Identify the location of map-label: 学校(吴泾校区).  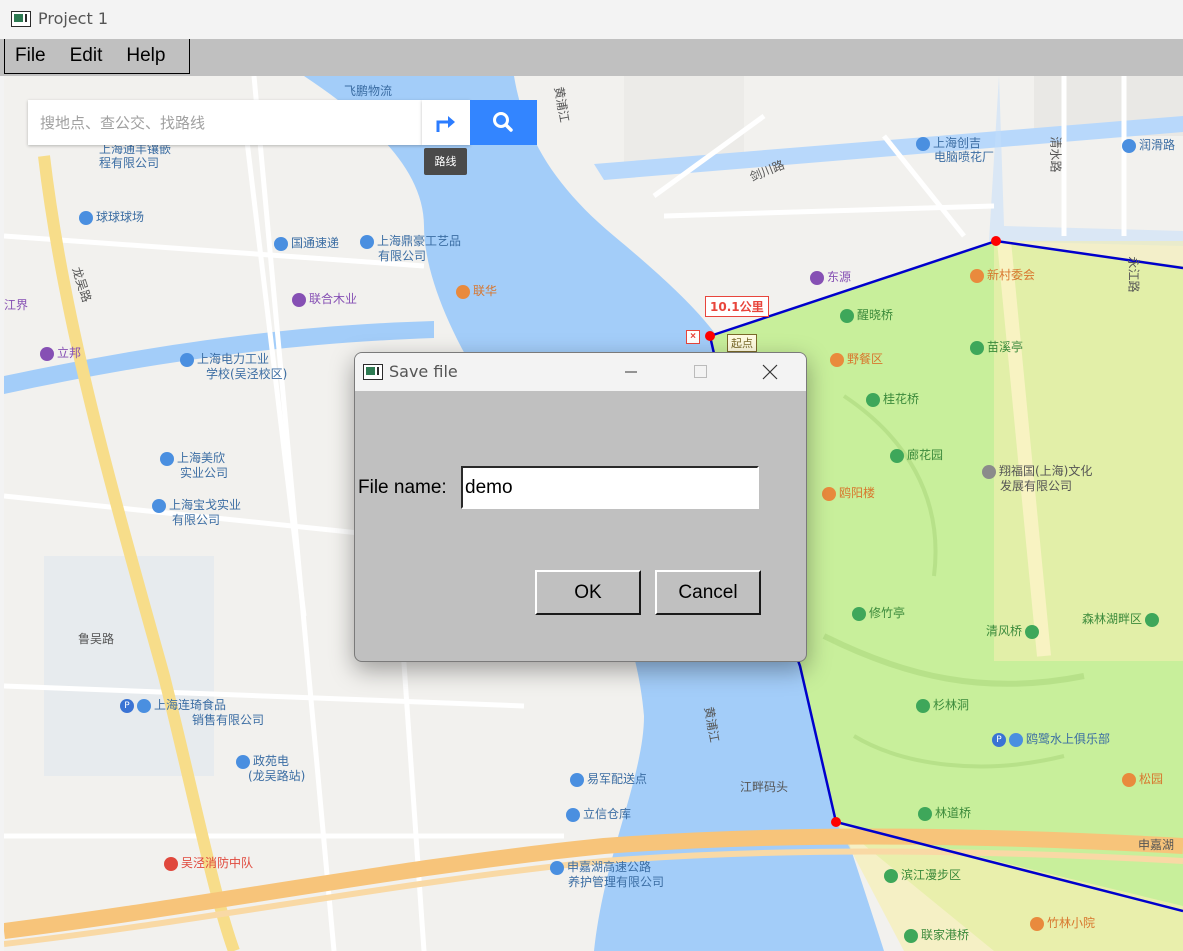
(247, 374).